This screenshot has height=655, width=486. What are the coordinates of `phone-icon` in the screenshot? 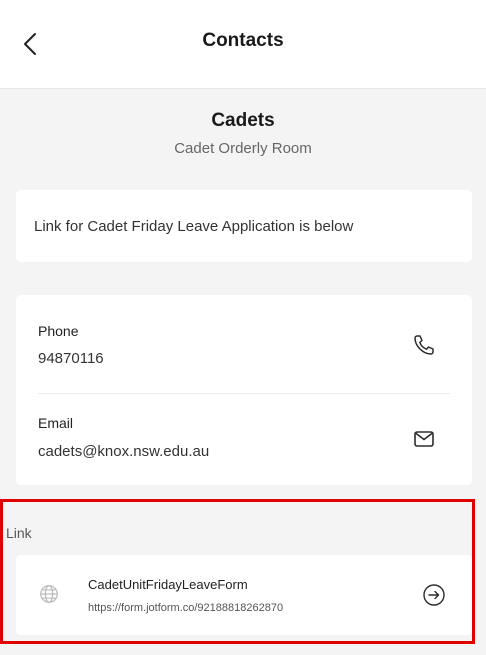 It's located at (424, 345).